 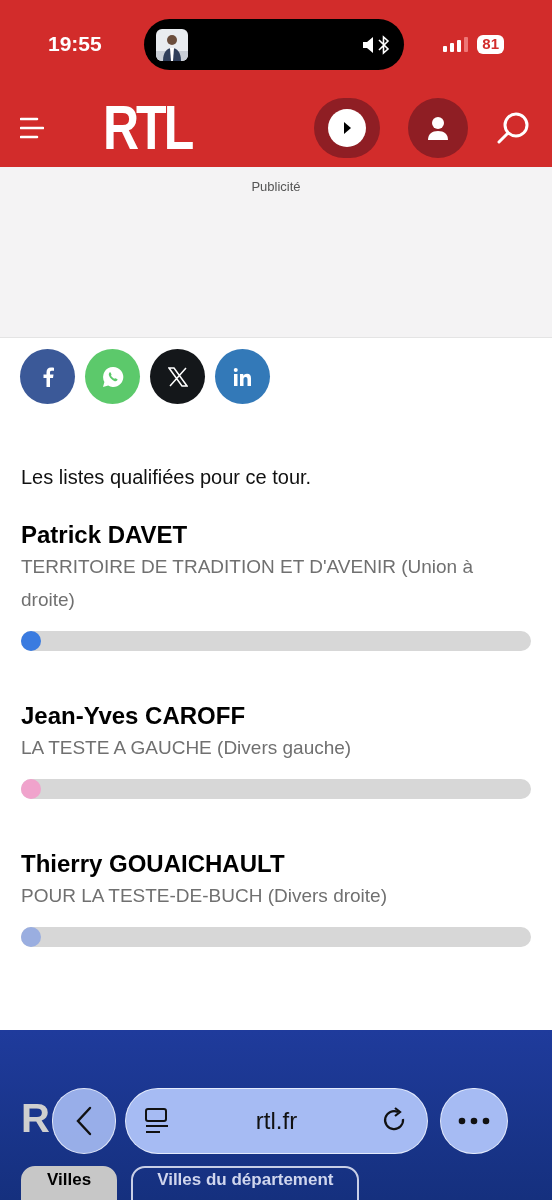 I want to click on chat-bubble-icon, so click(x=112, y=376).